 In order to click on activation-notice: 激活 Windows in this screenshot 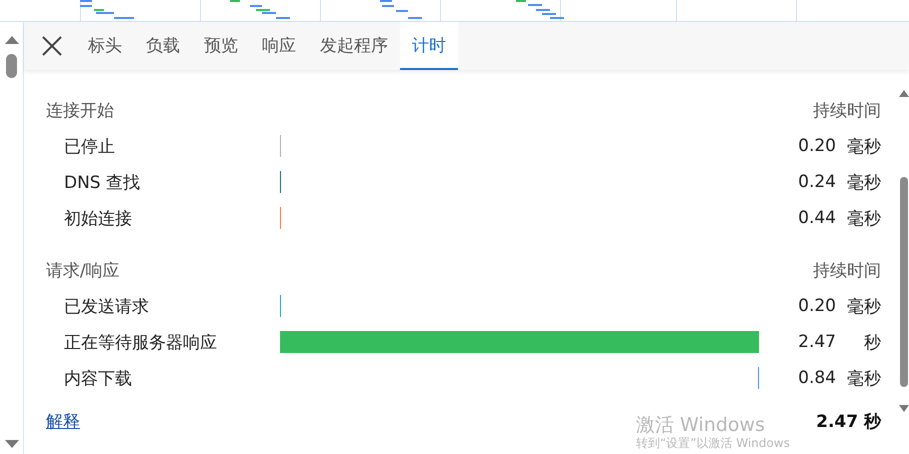, I will do `click(701, 425)`.